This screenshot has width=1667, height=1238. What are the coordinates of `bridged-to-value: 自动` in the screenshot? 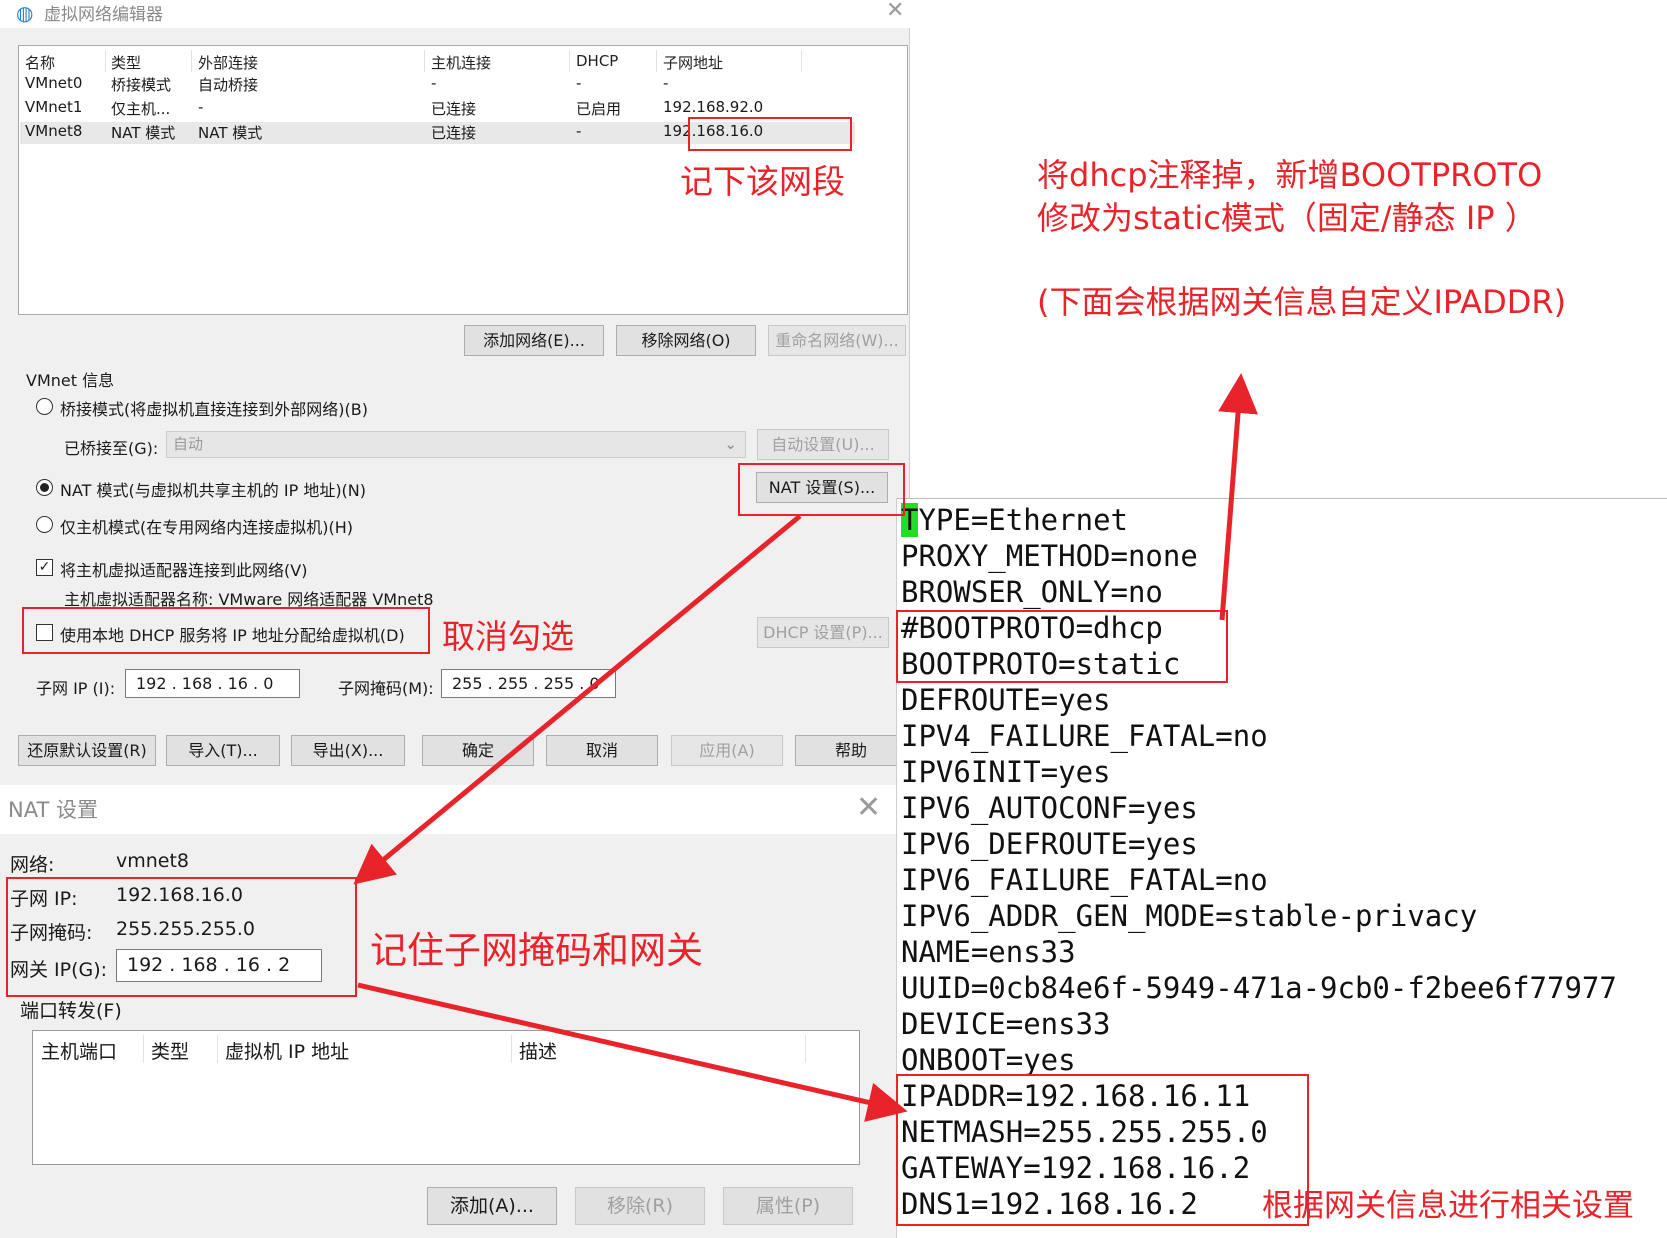 It's located at (188, 444).